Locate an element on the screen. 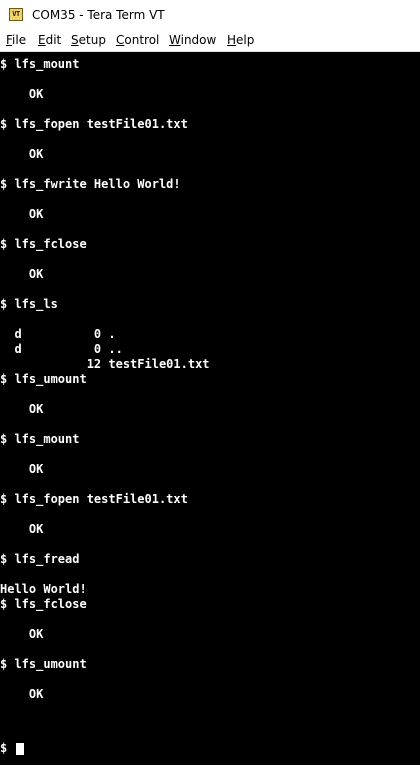 This screenshot has height=765, width=420. terminal-command-line: $ lfs_ls is located at coordinates (29, 304).